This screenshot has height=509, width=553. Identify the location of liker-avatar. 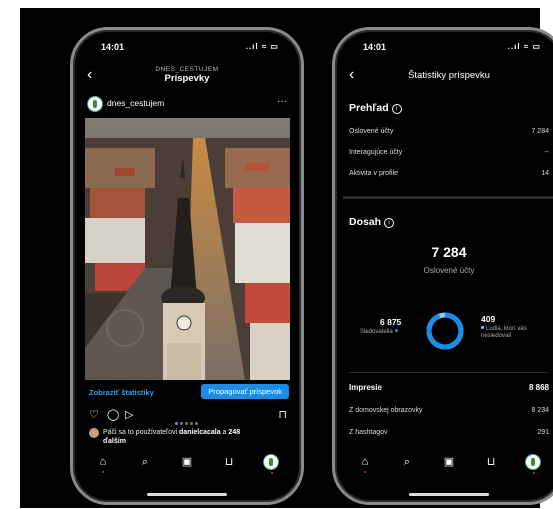
(94, 433).